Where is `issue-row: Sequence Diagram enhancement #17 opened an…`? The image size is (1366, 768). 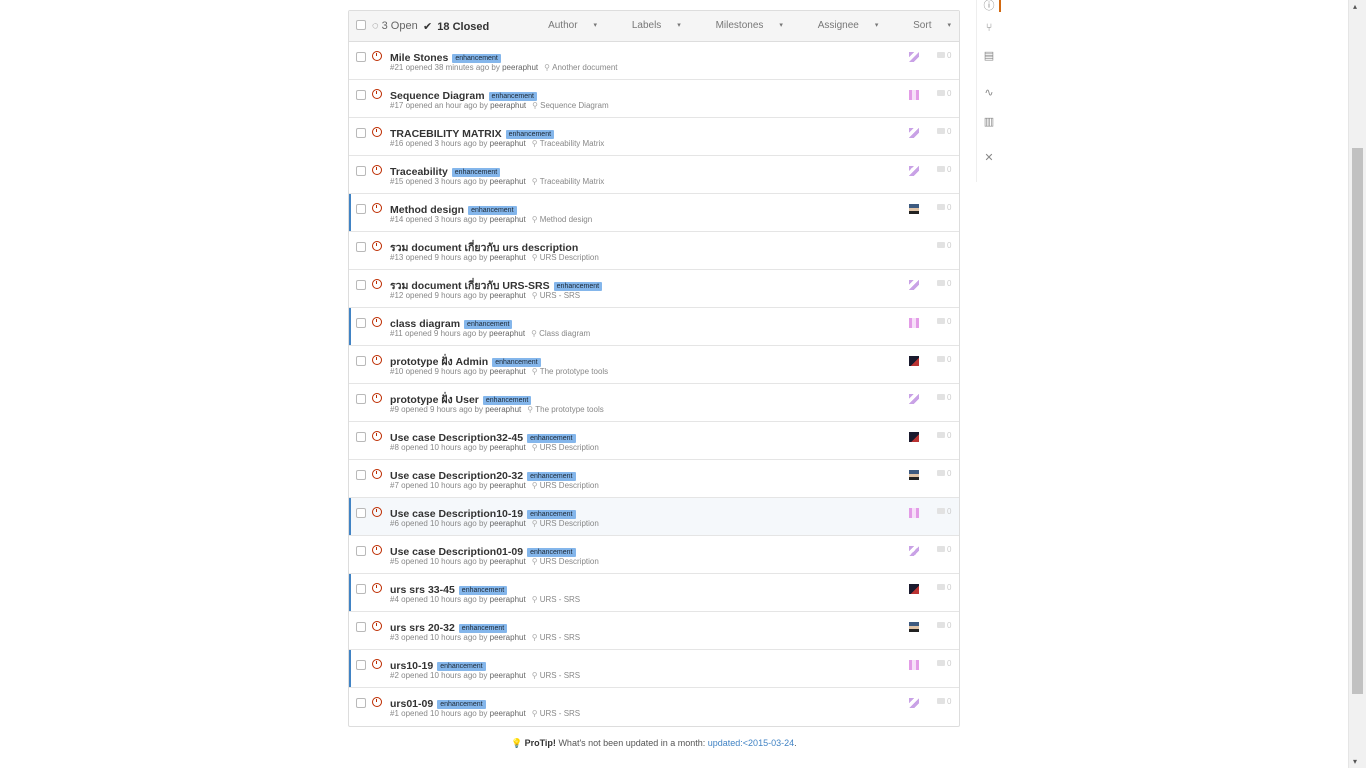
issue-row: Sequence Diagram enhancement #17 opened an… is located at coordinates (654, 99).